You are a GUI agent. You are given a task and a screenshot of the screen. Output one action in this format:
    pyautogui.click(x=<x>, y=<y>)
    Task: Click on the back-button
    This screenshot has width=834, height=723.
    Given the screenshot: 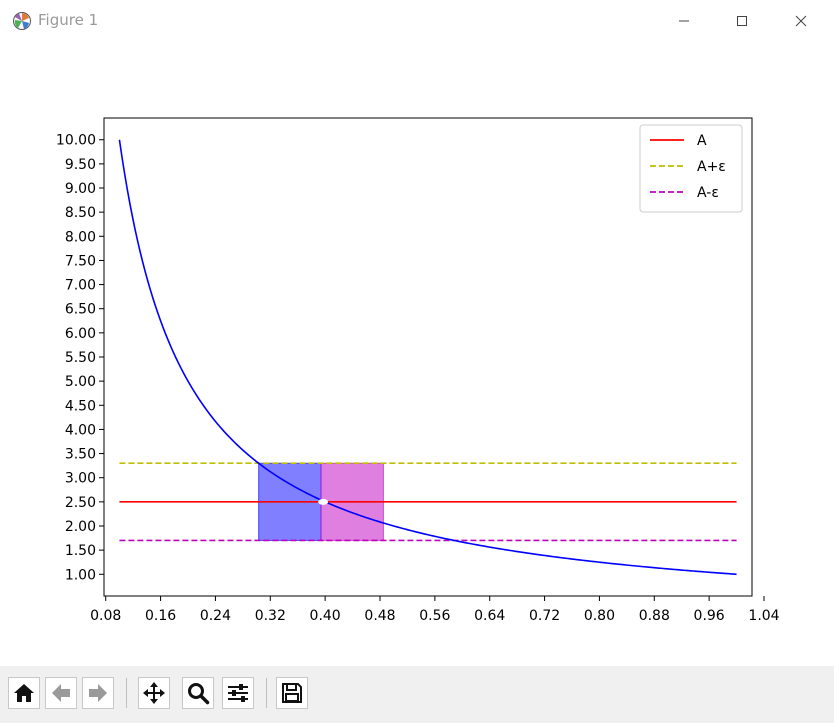 What is the action you would take?
    pyautogui.click(x=61, y=693)
    